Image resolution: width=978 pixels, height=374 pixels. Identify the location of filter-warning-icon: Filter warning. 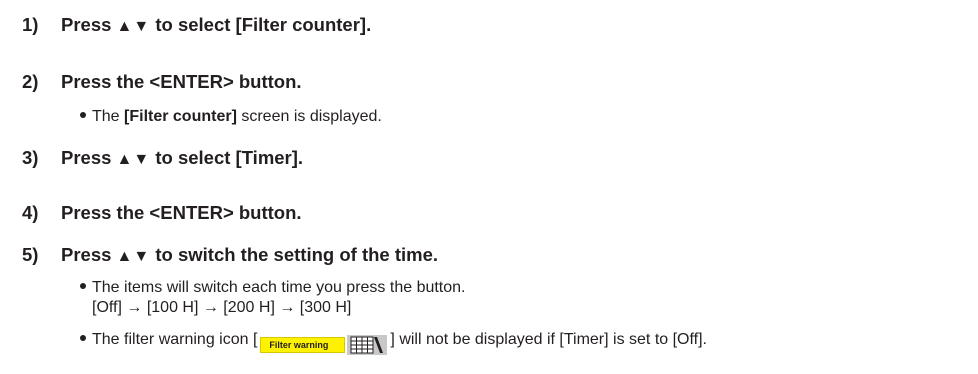
(324, 345).